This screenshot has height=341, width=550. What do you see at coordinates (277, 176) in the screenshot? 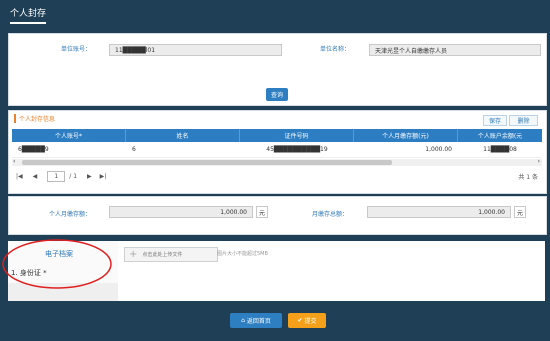
I see `pager: |◀ ◀ 1 / 1 ▶ ▶| 共 1 条` at bounding box center [277, 176].